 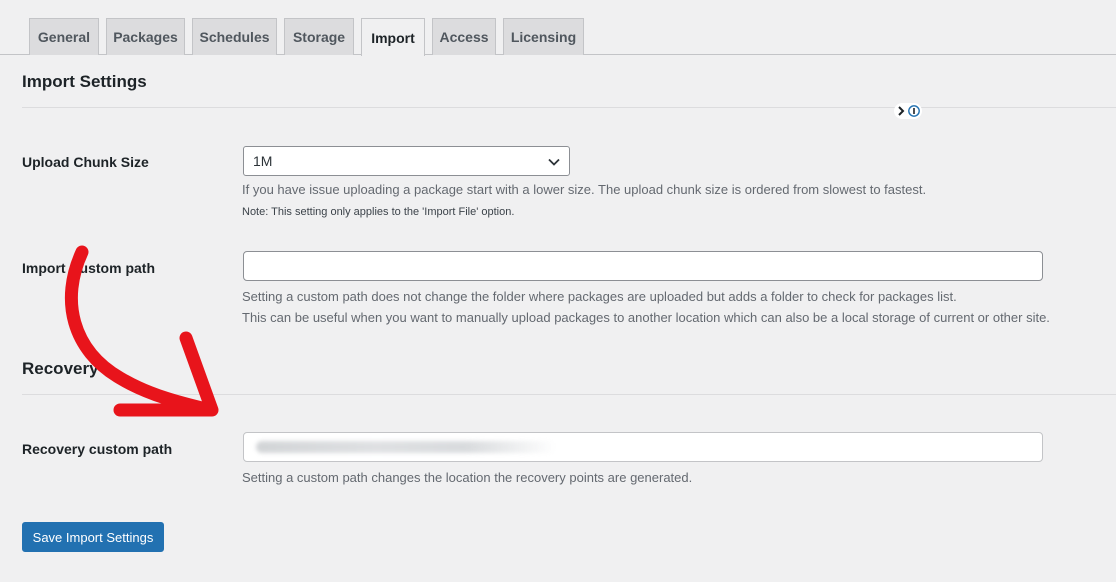 I want to click on tab-packages: Packages, so click(x=145, y=36).